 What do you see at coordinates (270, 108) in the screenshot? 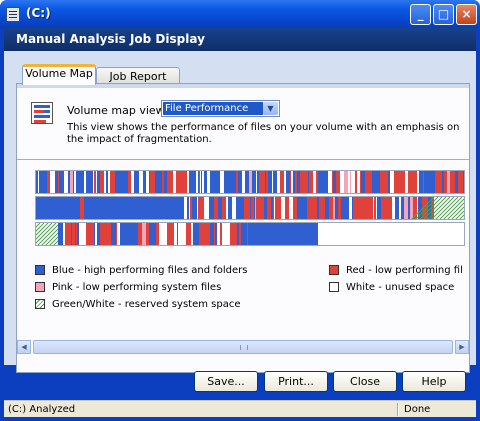
I see `chevron-down-icon: ▼` at bounding box center [270, 108].